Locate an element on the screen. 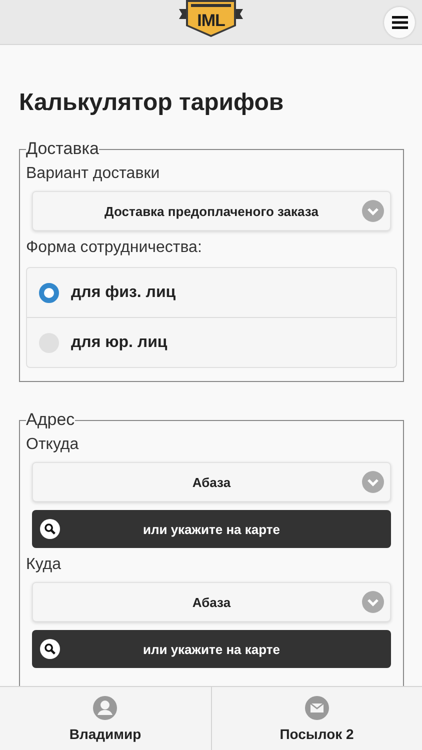  menu-icon is located at coordinates (400, 22).